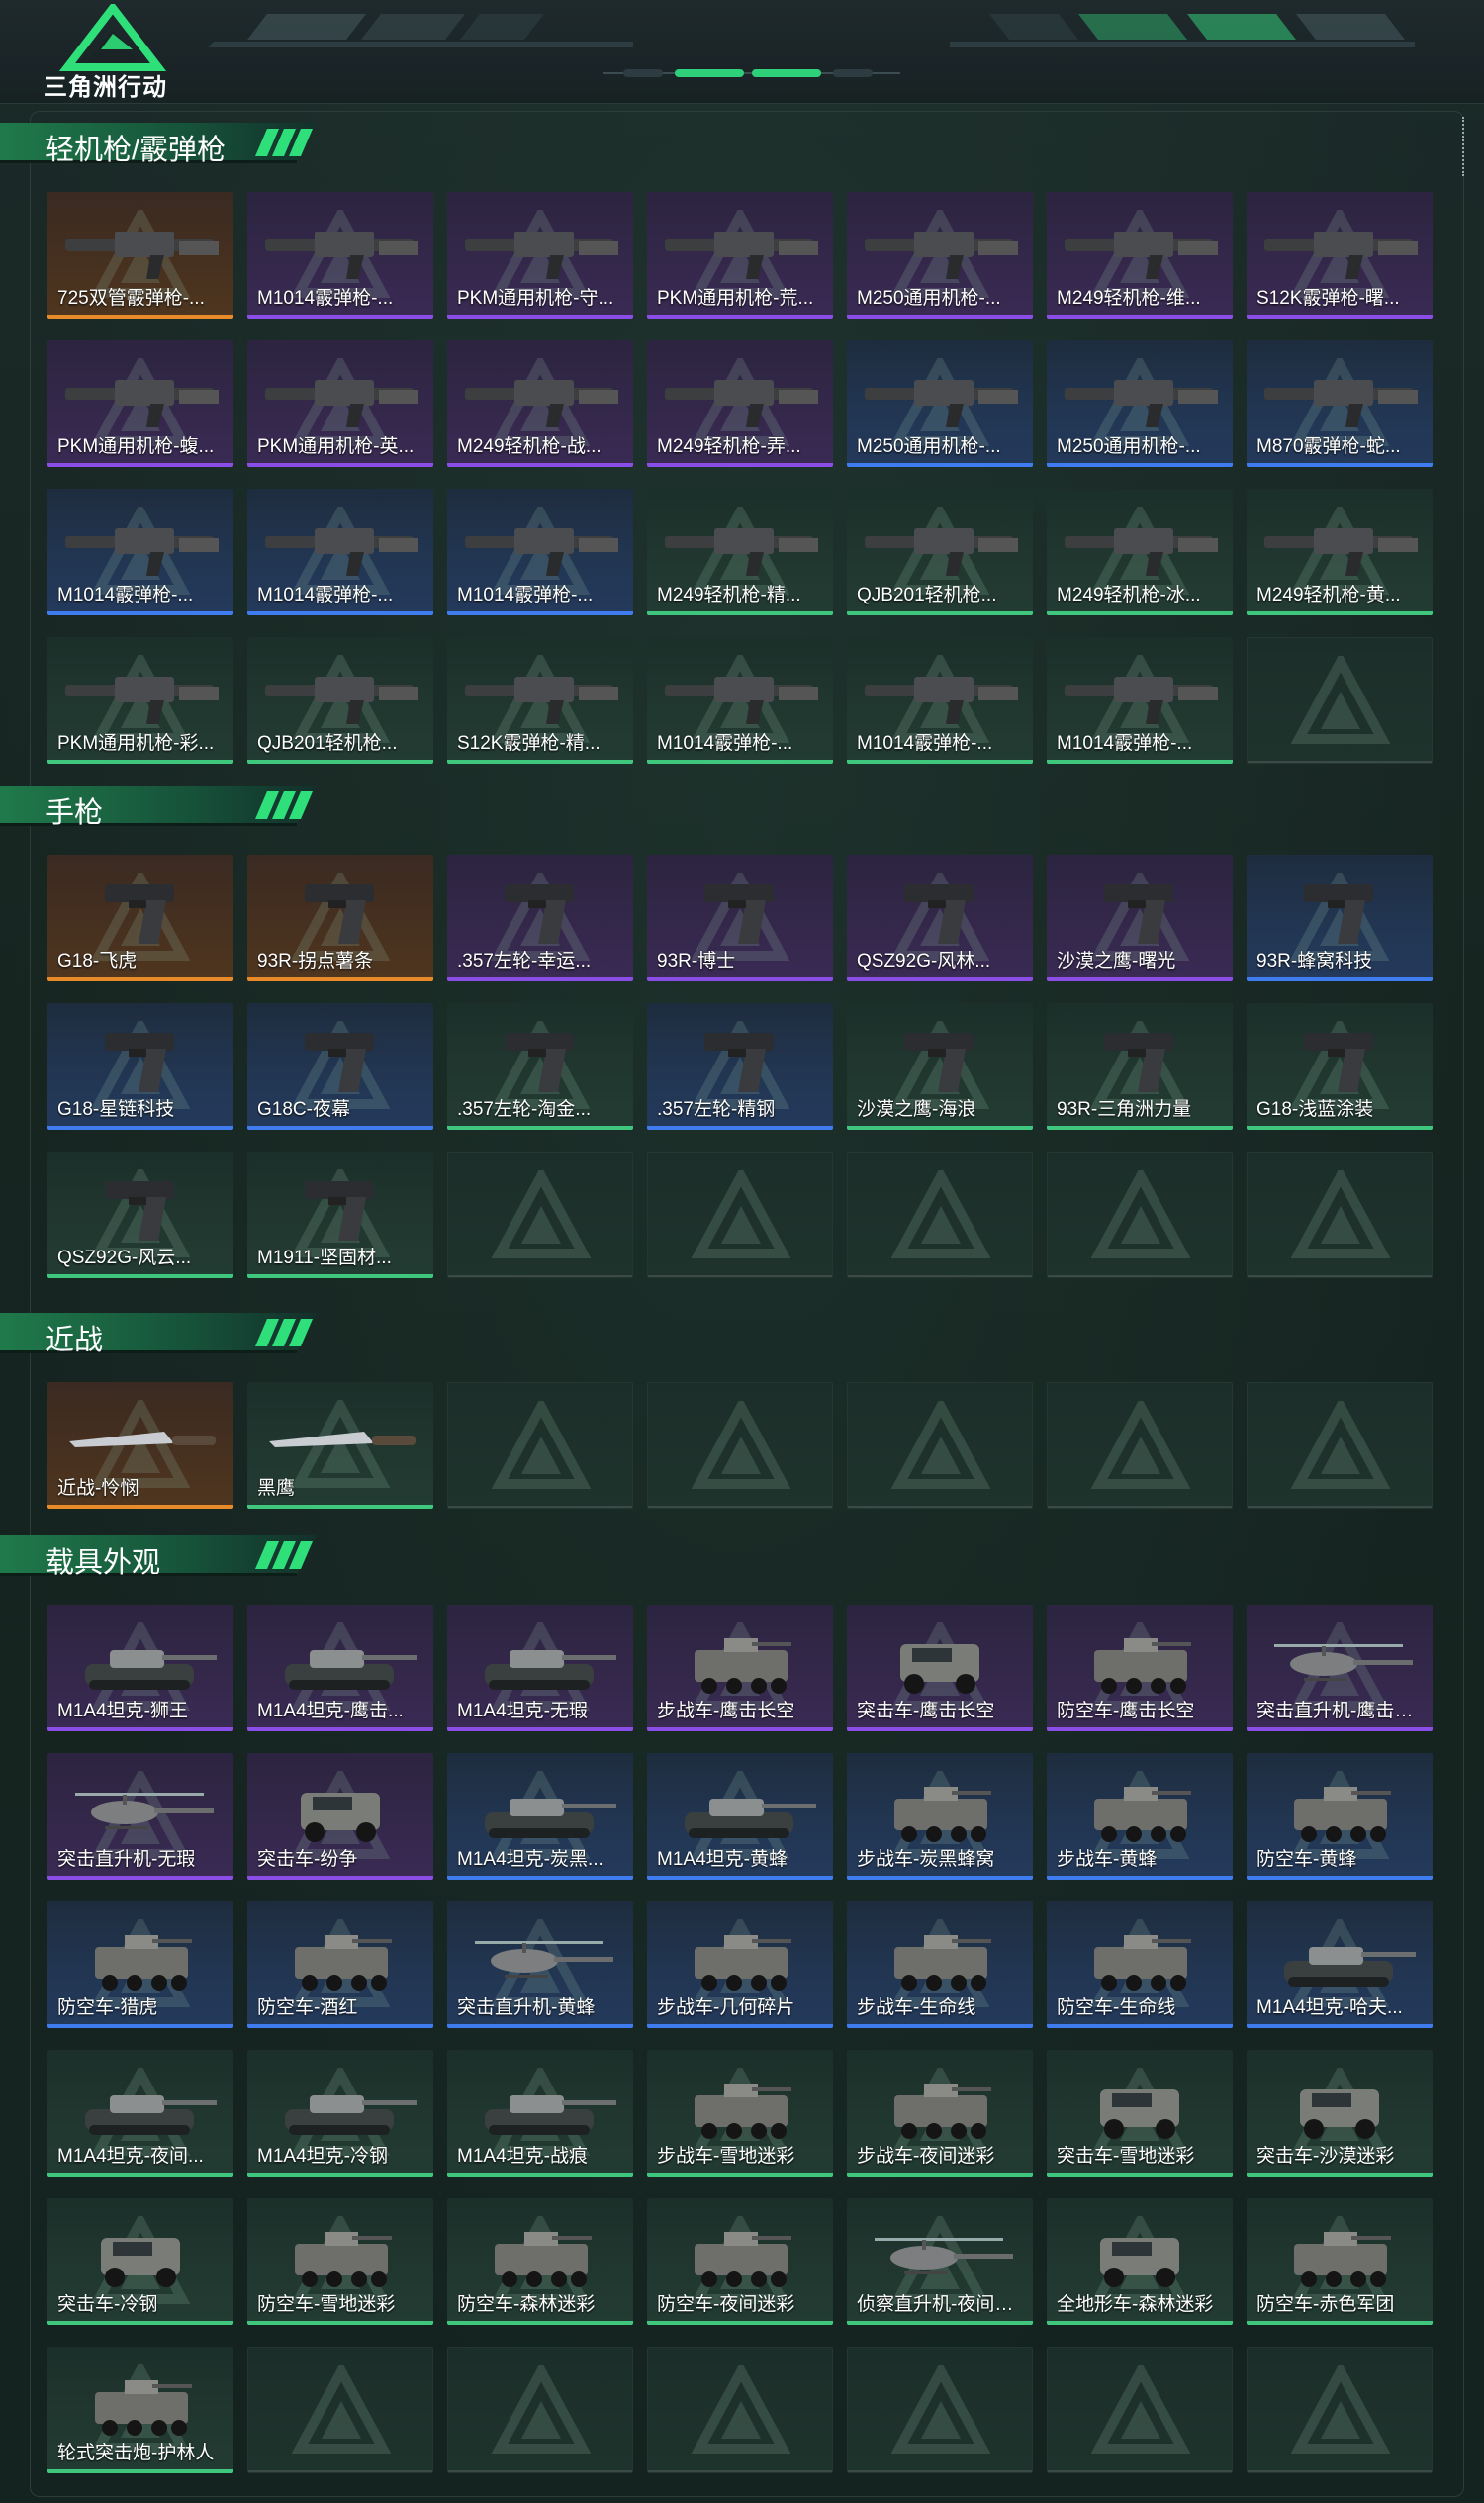 The image size is (1484, 2503). I want to click on item-card: G18-星链科技, so click(140, 1066).